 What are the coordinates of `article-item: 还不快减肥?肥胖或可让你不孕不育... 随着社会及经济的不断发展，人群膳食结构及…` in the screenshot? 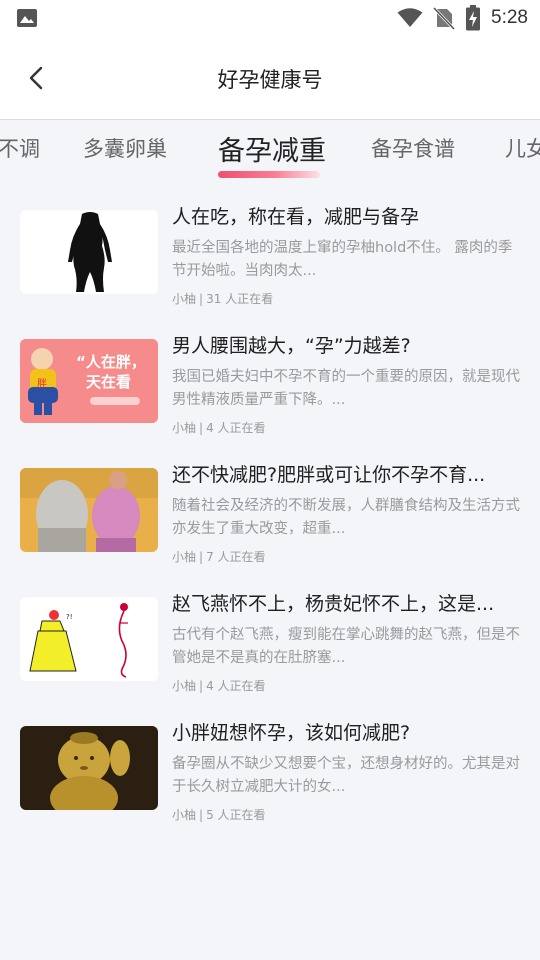 It's located at (270, 518).